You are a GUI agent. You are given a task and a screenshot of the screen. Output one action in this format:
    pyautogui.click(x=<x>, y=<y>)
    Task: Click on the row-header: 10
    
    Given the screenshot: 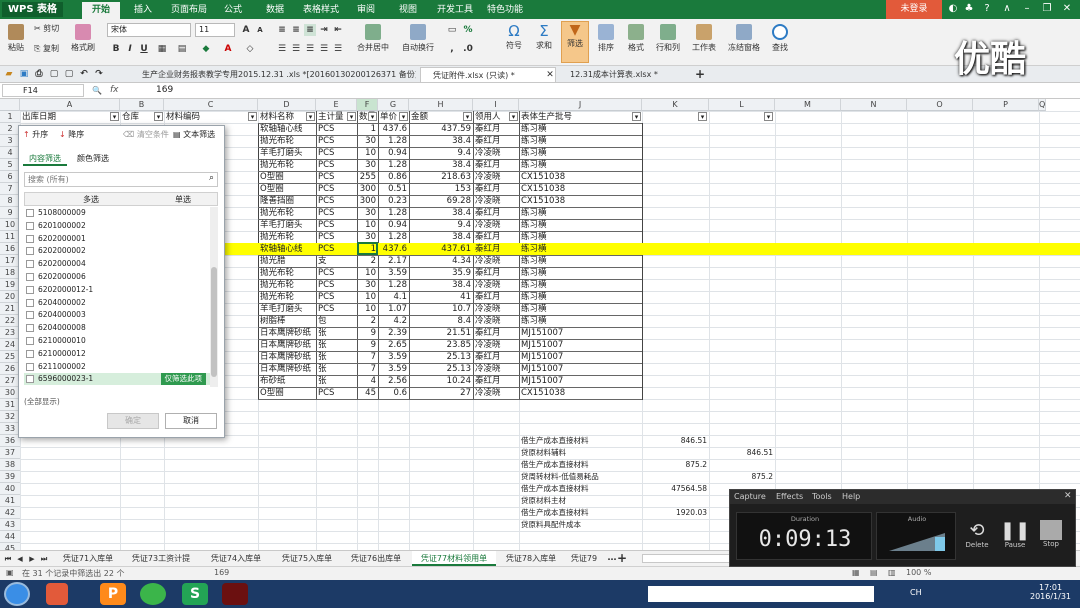 What is the action you would take?
    pyautogui.click(x=10, y=225)
    